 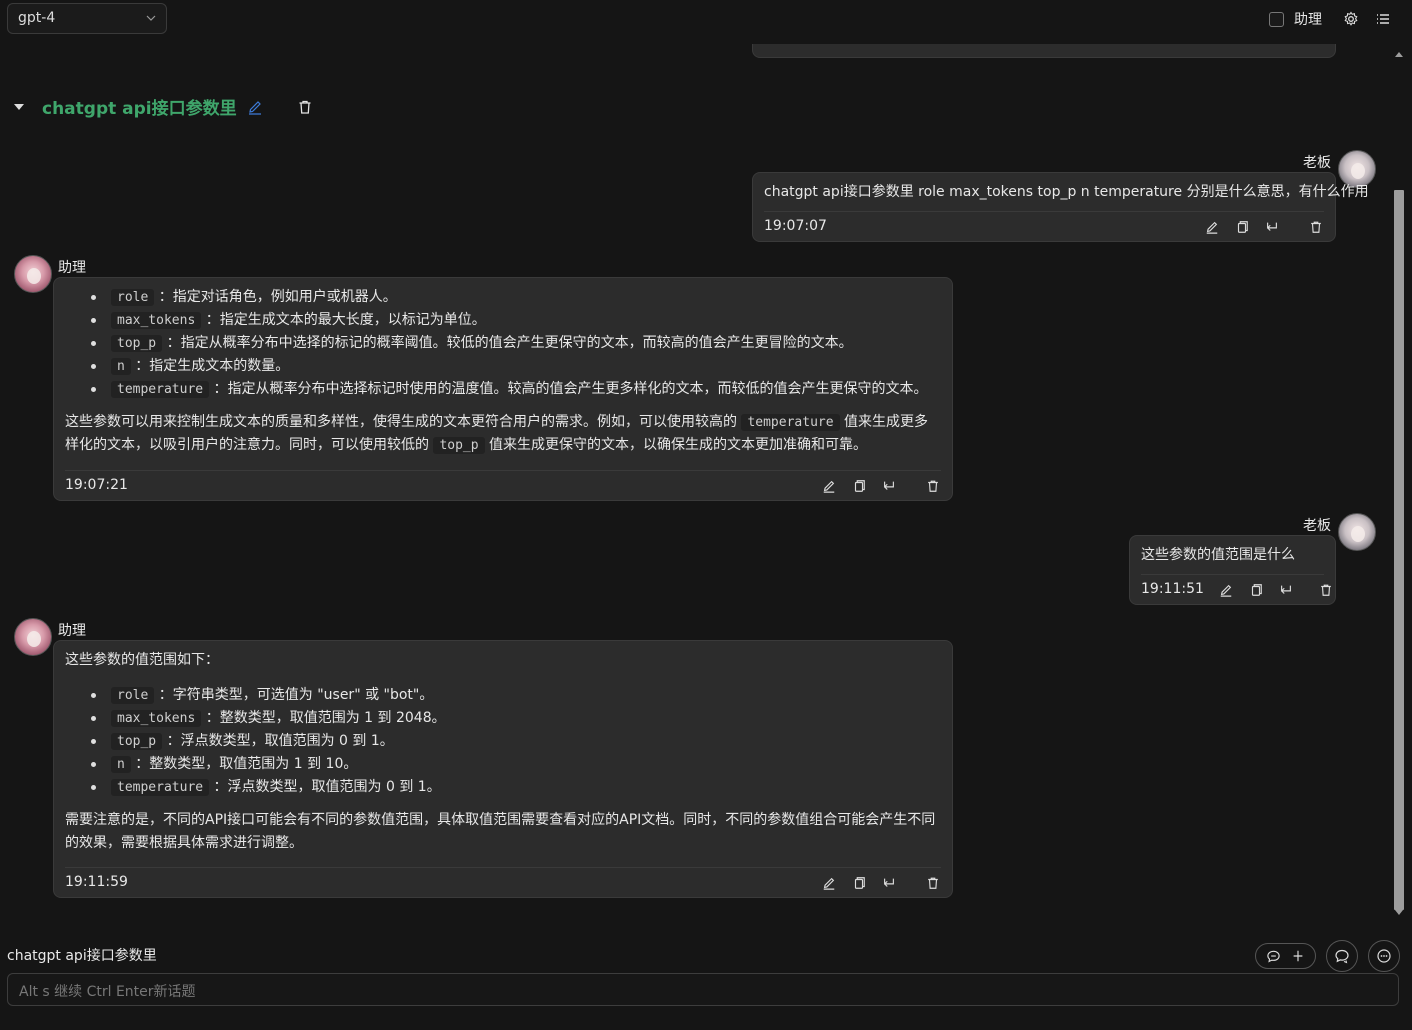 I want to click on chat-topics-button, so click(x=1342, y=956).